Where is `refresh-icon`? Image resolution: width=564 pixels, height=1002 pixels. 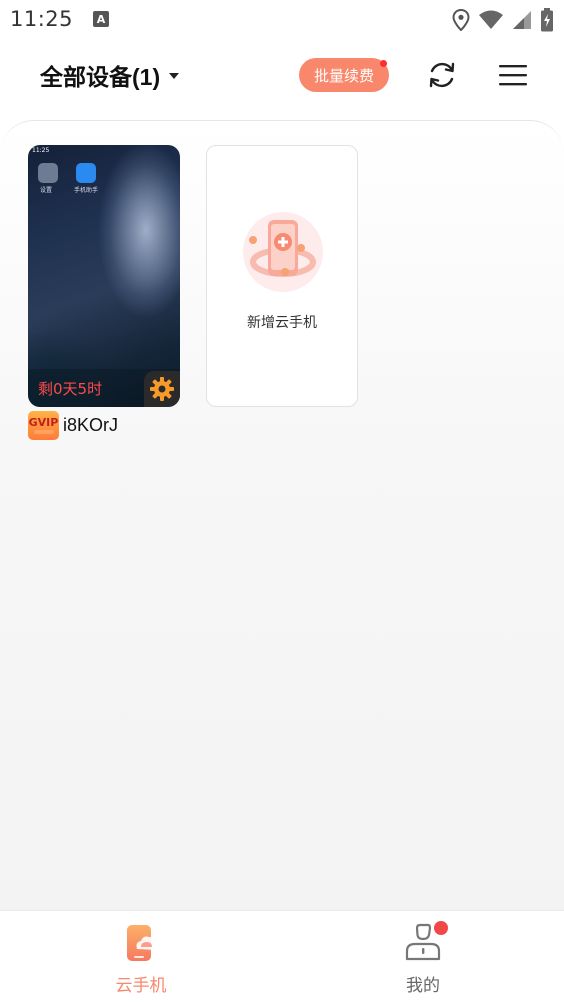
refresh-icon is located at coordinates (442, 75).